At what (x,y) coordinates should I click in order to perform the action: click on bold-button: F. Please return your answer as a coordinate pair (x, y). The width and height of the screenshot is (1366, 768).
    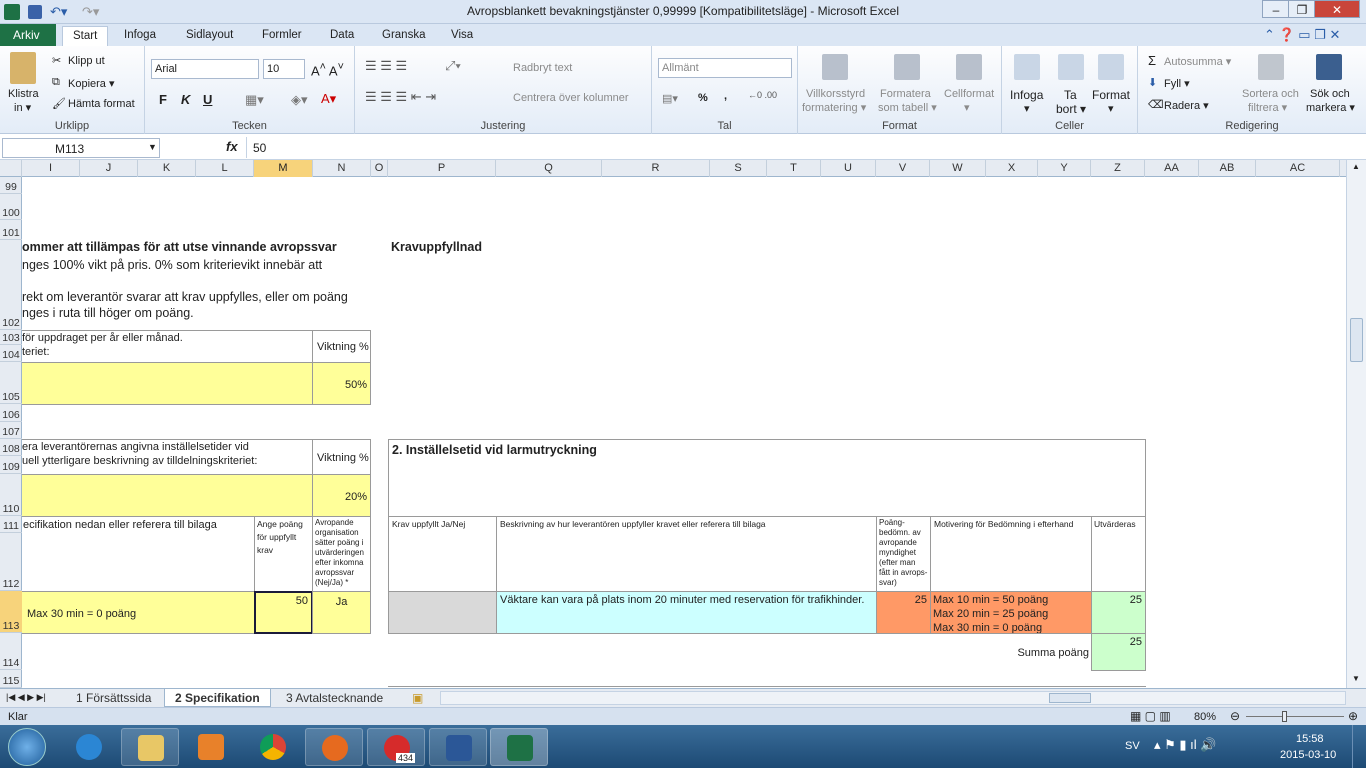
    Looking at the image, I should click on (163, 99).